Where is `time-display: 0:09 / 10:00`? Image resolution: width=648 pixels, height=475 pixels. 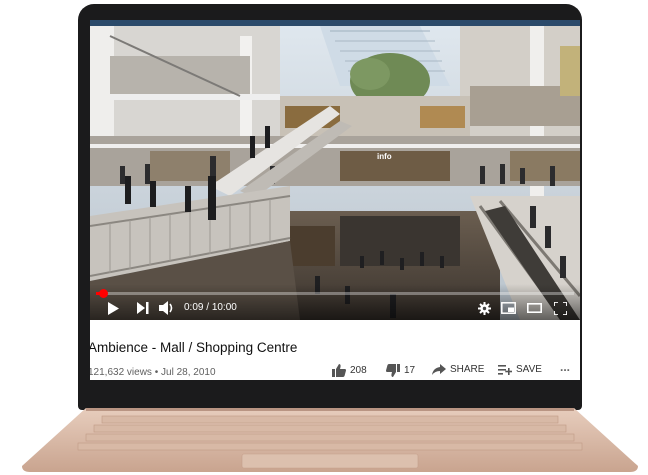
time-display: 0:09 / 10:00 is located at coordinates (210, 307).